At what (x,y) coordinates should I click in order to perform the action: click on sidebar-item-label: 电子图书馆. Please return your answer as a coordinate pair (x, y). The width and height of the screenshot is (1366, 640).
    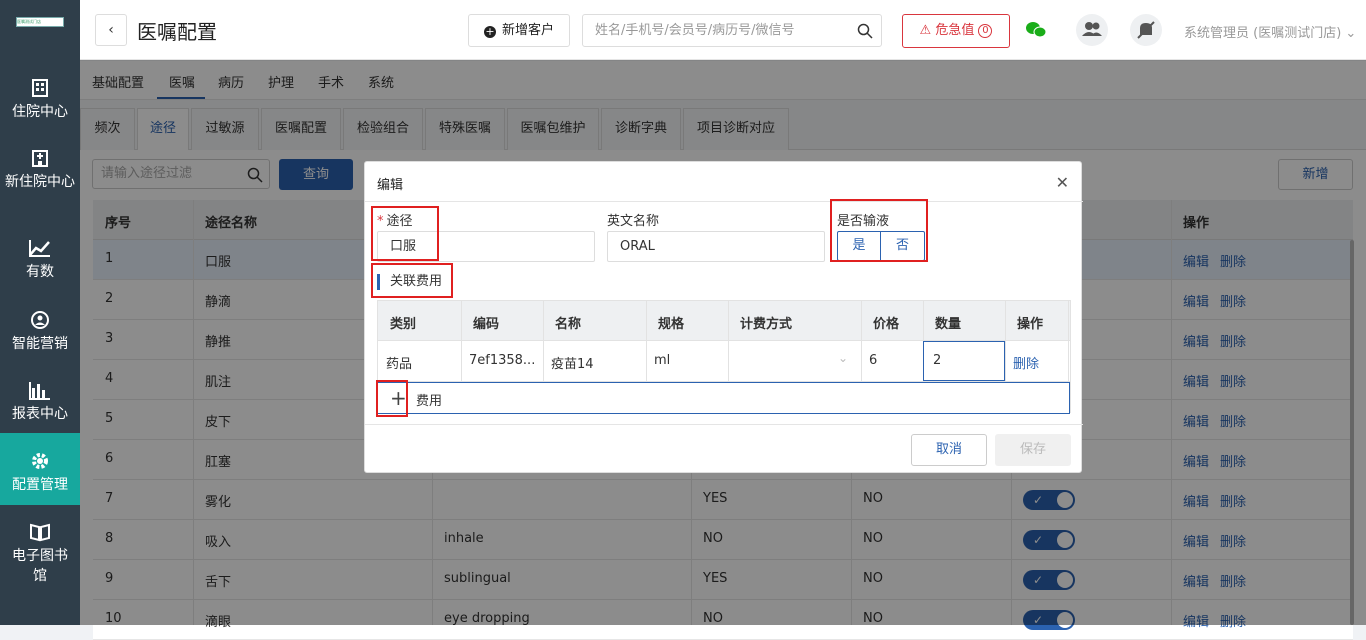
    Looking at the image, I should click on (40, 566).